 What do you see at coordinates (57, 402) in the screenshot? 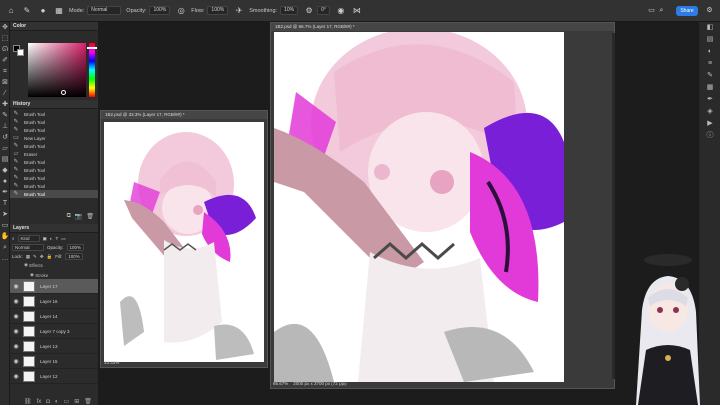
I see `adjustment-layer-icon: ◐` at bounding box center [57, 402].